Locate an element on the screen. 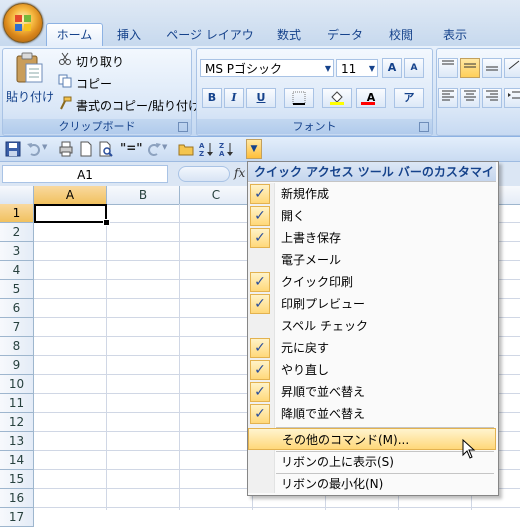  qat-menu-item-label: 新規作成 is located at coordinates (305, 194).